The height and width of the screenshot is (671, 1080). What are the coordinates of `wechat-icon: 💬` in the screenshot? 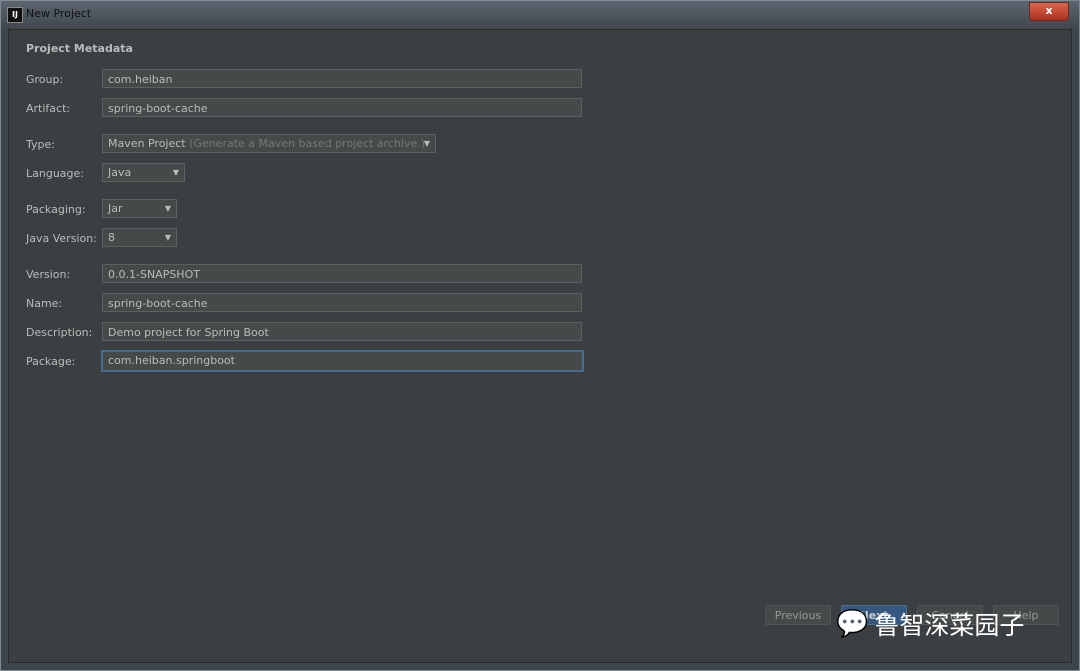 It's located at (852, 624).